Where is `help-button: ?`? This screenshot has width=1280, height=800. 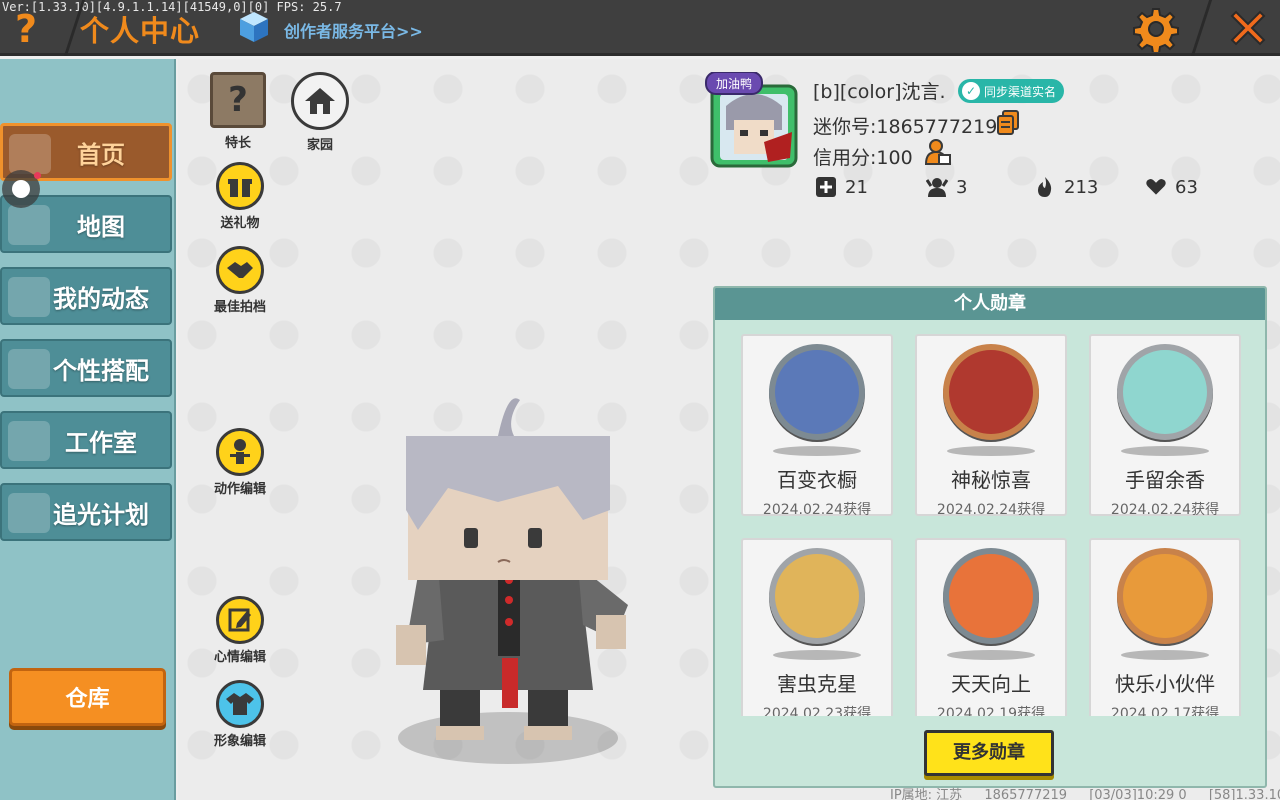 help-button: ? is located at coordinates (26, 28).